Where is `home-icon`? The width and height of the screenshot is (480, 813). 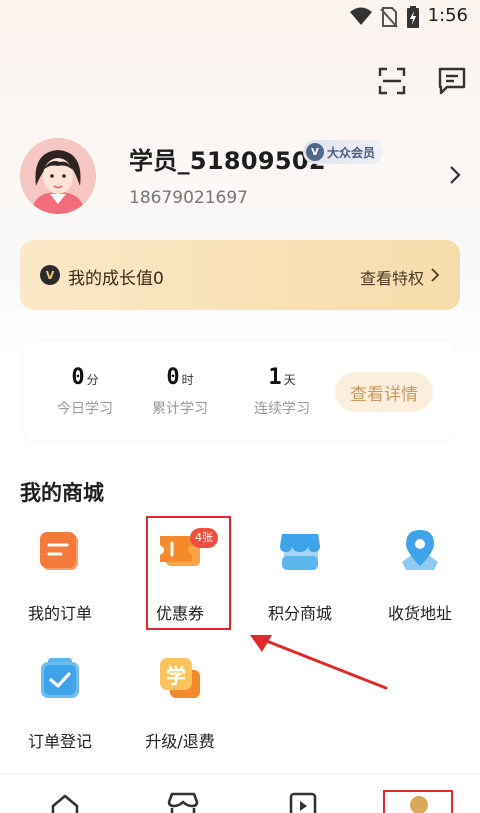
home-icon is located at coordinates (65, 801).